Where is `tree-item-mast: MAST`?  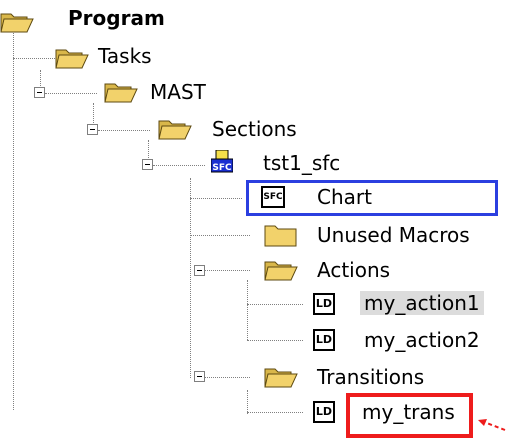
tree-item-mast: MAST is located at coordinates (178, 92).